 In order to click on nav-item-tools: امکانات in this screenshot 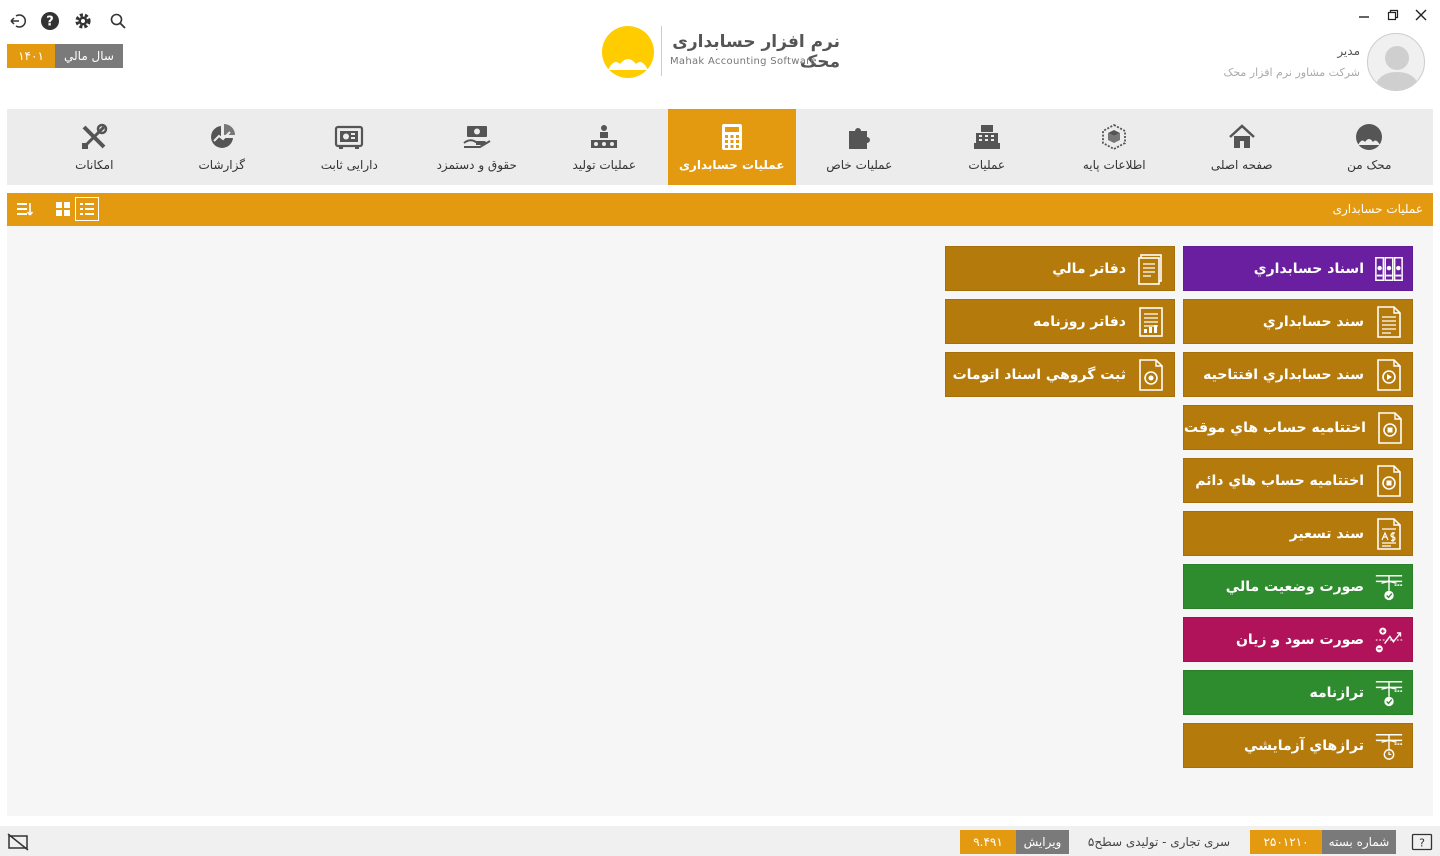, I will do `click(95, 147)`.